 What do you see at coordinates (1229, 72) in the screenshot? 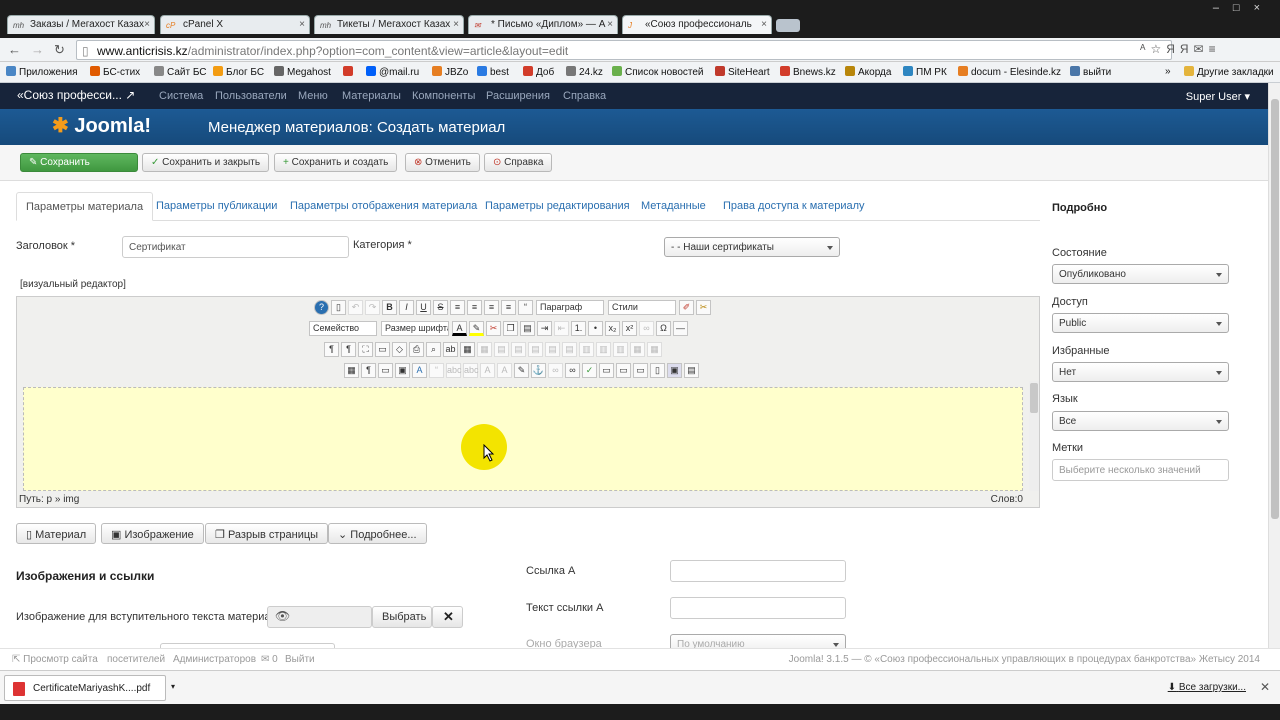
I see `other-bookmarks: Другие закладки` at bounding box center [1229, 72].